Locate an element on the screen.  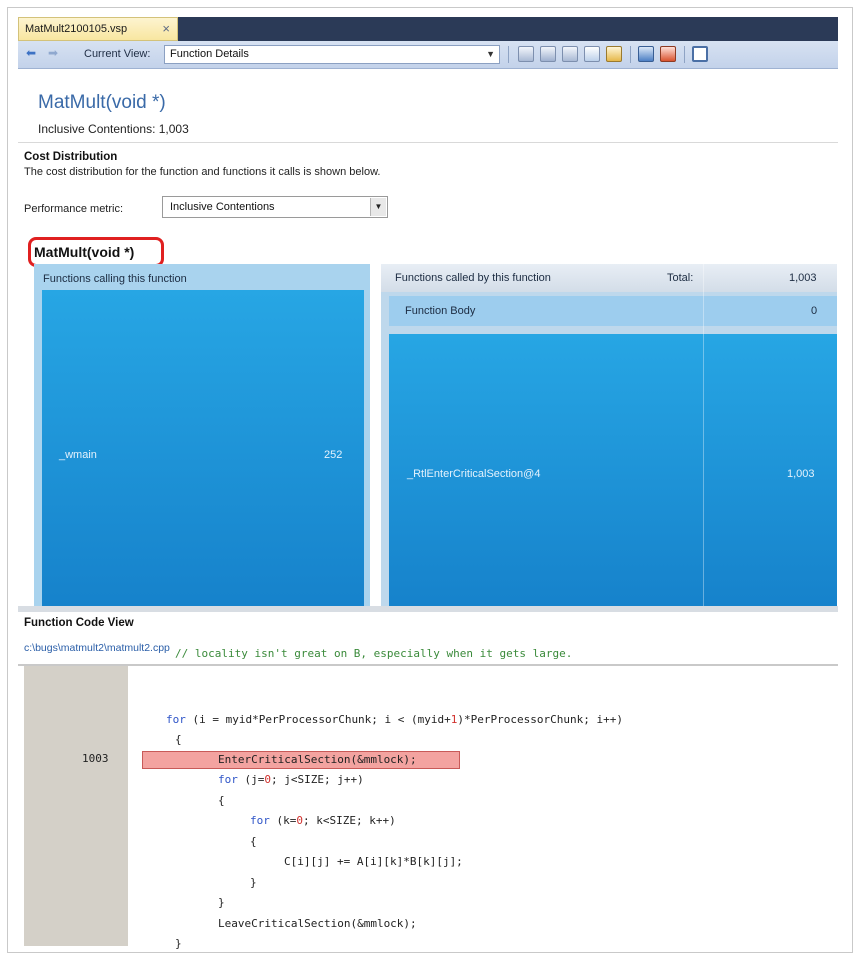
performance-metric-value: Inclusive Contentions is located at coordinates (222, 207).